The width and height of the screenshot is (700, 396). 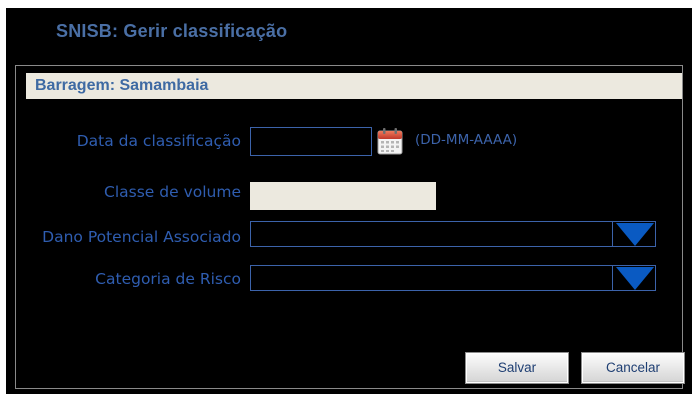 What do you see at coordinates (168, 279) in the screenshot?
I see `categoria-risco-label: Categoria de Risco` at bounding box center [168, 279].